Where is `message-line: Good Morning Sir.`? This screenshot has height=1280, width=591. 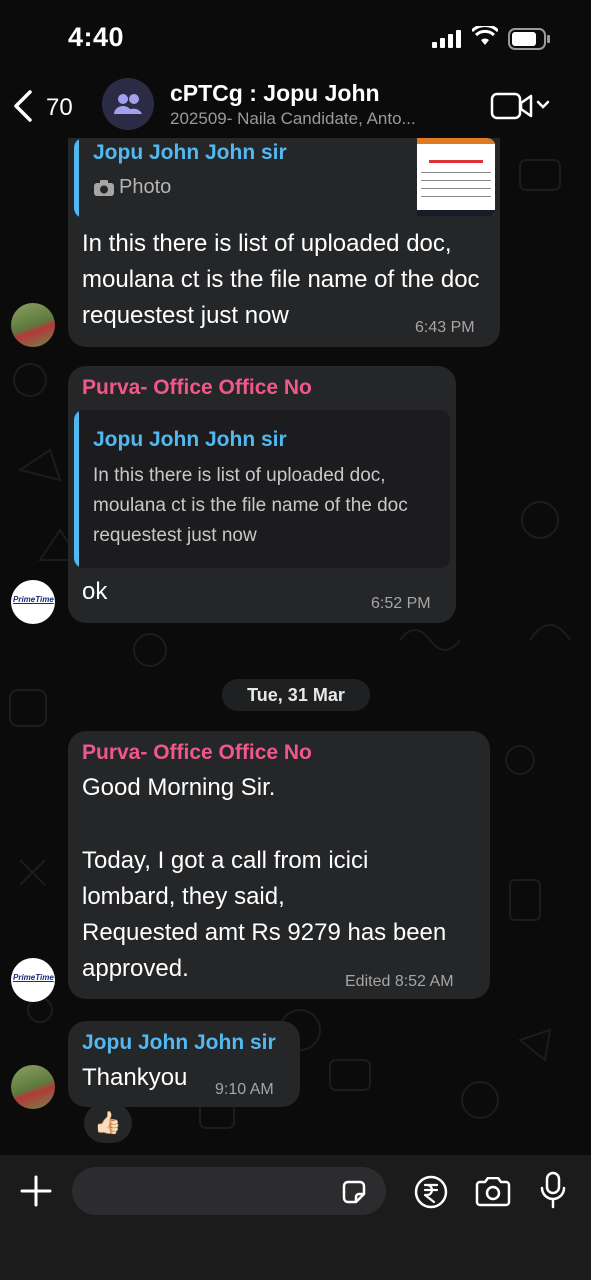
message-line: Good Morning Sir. is located at coordinates (179, 787).